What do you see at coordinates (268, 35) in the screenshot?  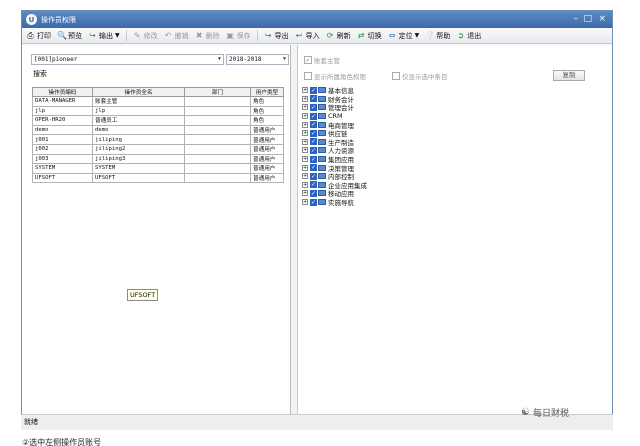 I see `export-icon: ↪` at bounding box center [268, 35].